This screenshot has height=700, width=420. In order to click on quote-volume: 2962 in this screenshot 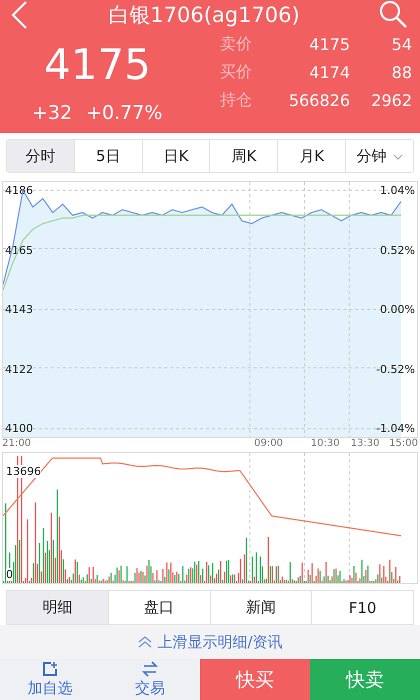, I will do `click(391, 100)`.